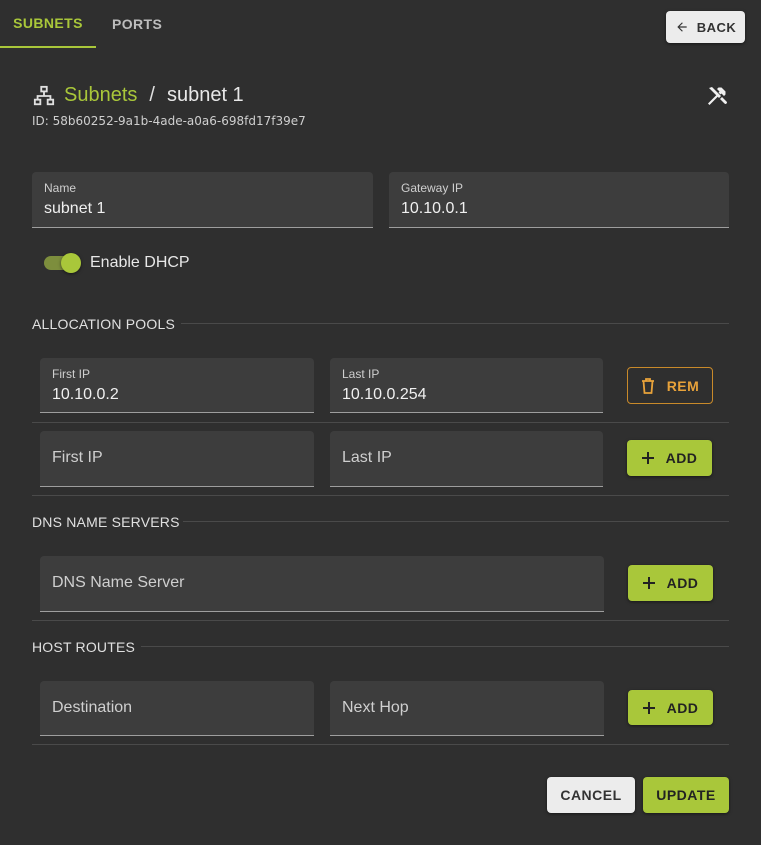  Describe the element at coordinates (48, 24) in the screenshot. I see `tab-subnets: SUBNETS` at that location.